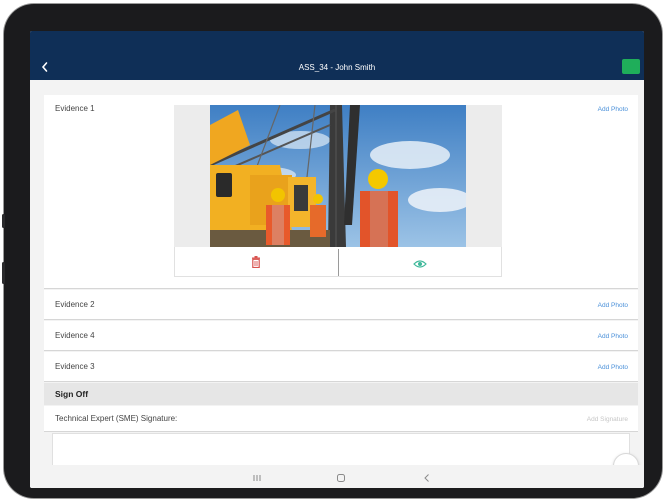 This screenshot has width=666, height=500. I want to click on evidence-row: Evidence 2 Add Photo, so click(341, 305).